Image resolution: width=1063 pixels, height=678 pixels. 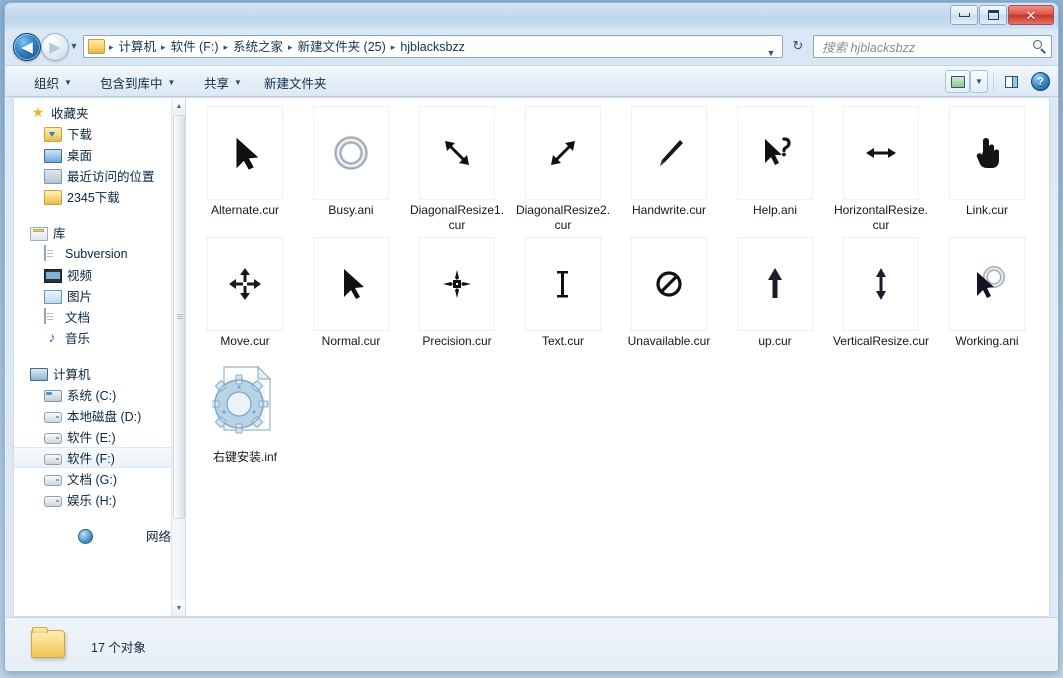 I want to click on file-item: Normal.cur, so click(x=351, y=291).